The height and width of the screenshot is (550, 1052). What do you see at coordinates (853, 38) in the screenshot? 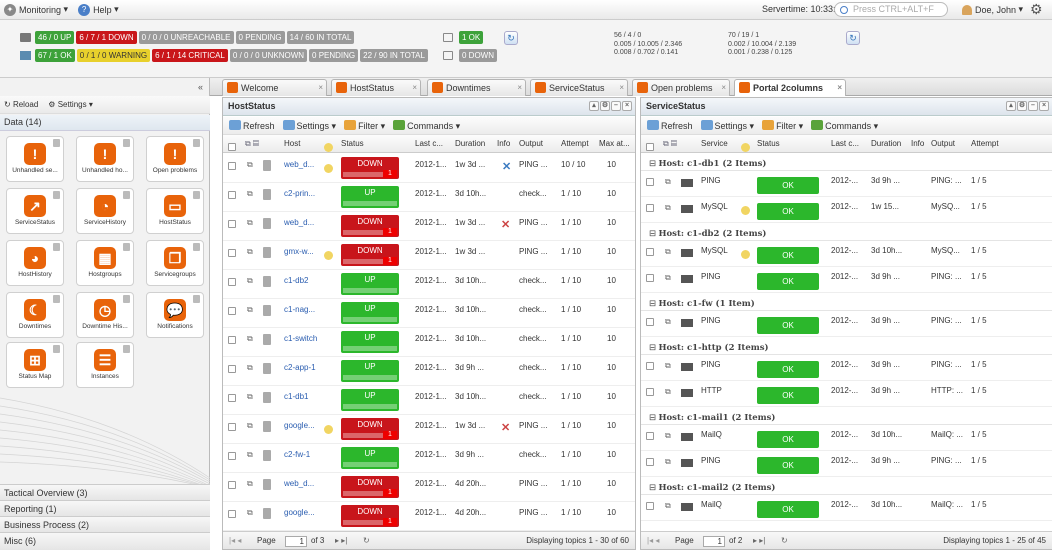
I see `perf-refresh-button: ↻` at bounding box center [853, 38].